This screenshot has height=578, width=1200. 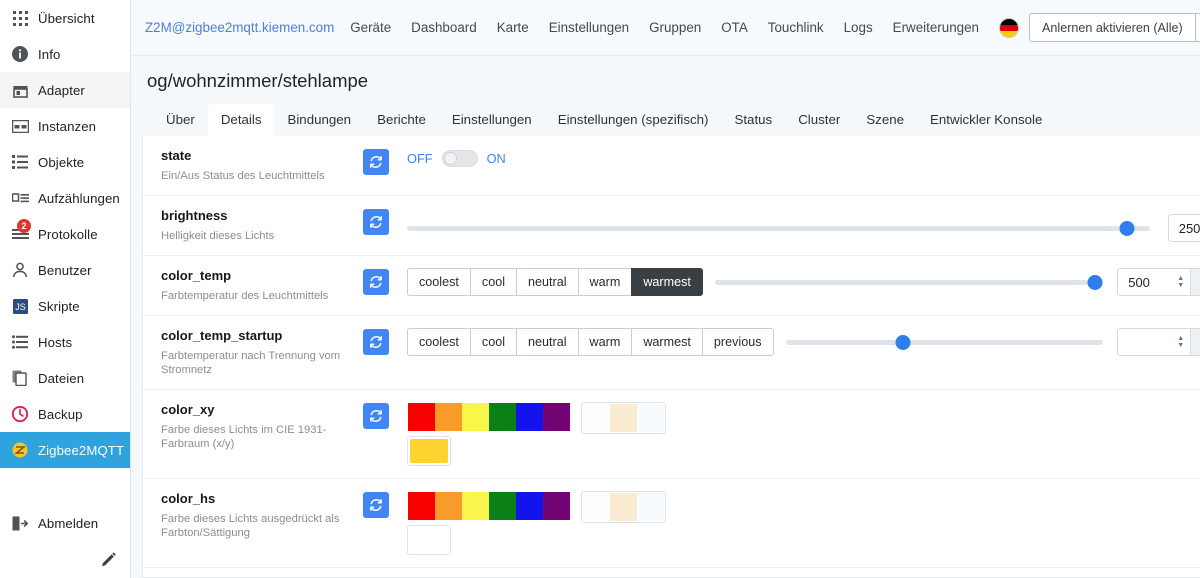 I want to click on state-toggle, so click(x=459, y=158).